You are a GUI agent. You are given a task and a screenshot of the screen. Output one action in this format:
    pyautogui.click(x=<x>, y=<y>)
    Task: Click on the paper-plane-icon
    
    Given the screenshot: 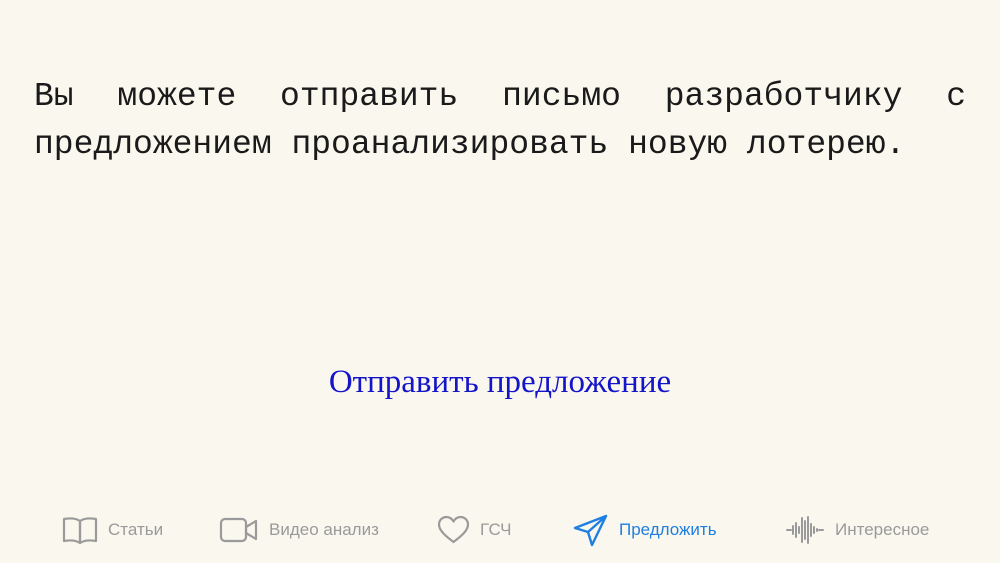 What is the action you would take?
    pyautogui.click(x=591, y=530)
    